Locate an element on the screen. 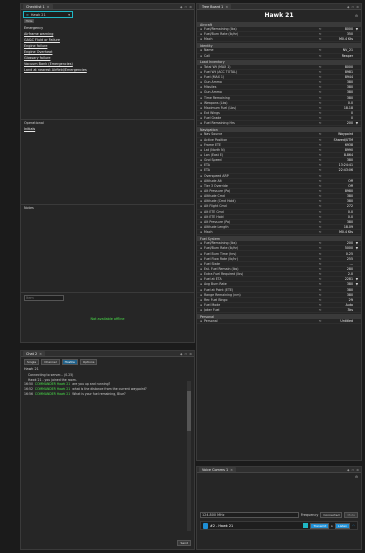  section-title: Fuel System is located at coordinates (210, 238).